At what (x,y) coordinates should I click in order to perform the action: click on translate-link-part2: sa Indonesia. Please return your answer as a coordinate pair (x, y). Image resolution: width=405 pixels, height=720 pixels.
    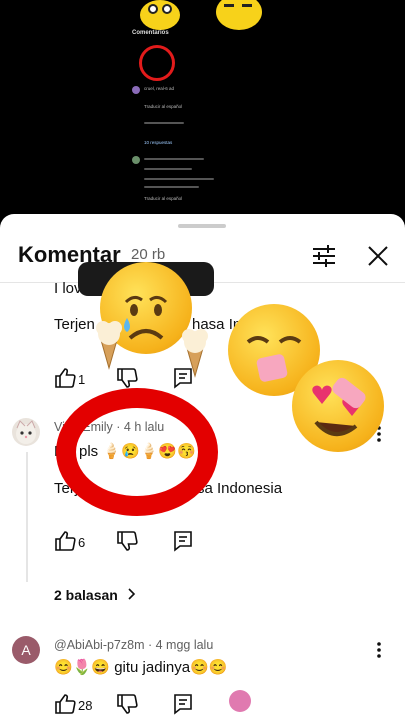
    Looking at the image, I should click on (239, 488).